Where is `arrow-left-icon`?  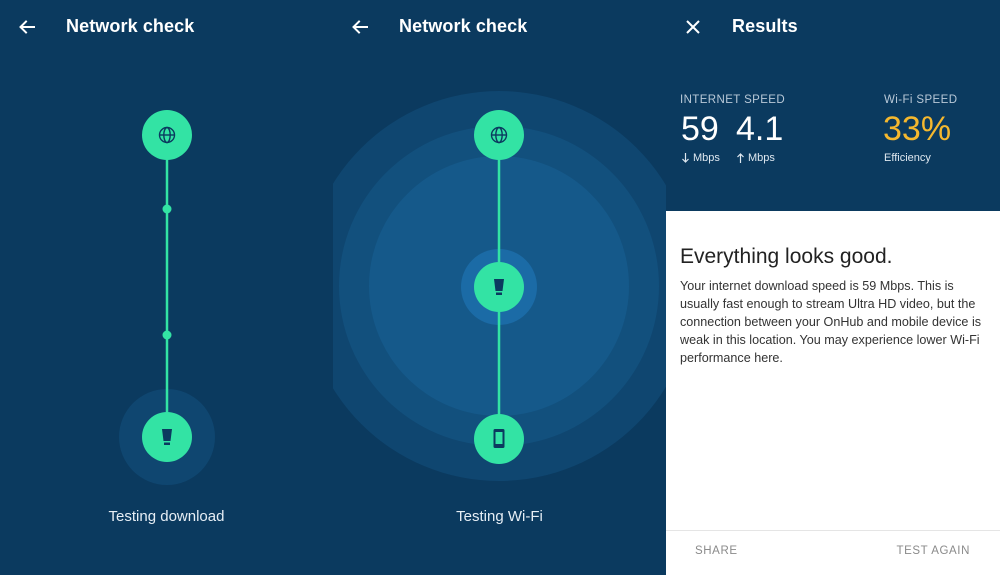 arrow-left-icon is located at coordinates (360, 27).